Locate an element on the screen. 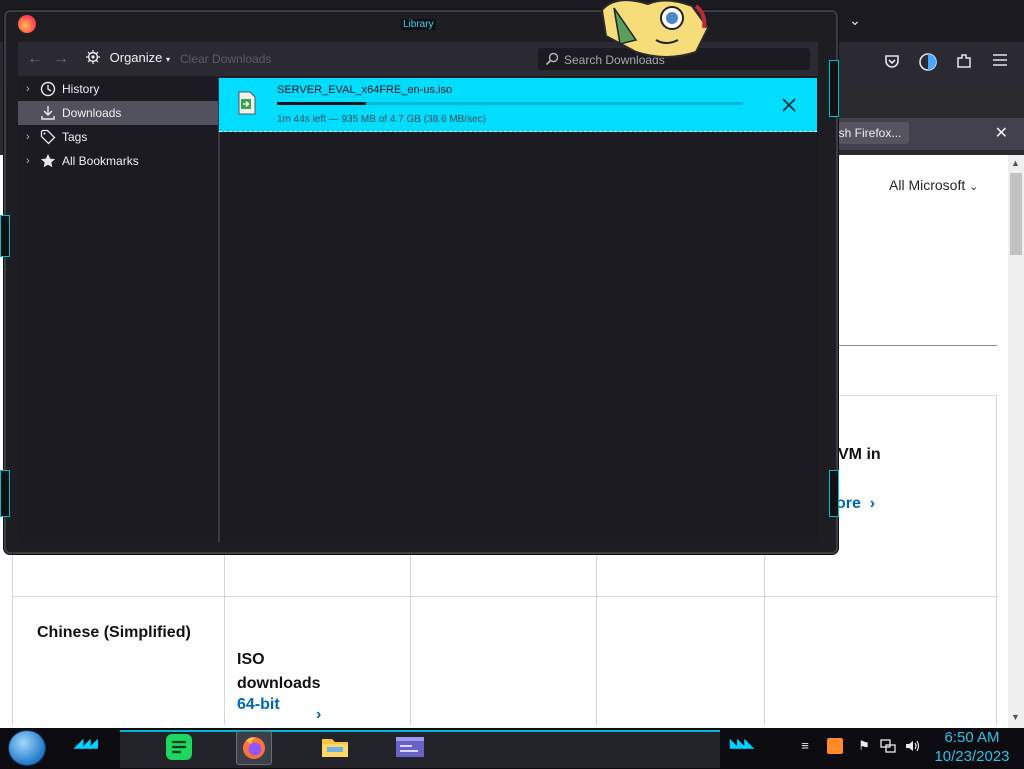 Image resolution: width=1024 pixels, height=769 pixels. start-button is located at coordinates (27, 748).